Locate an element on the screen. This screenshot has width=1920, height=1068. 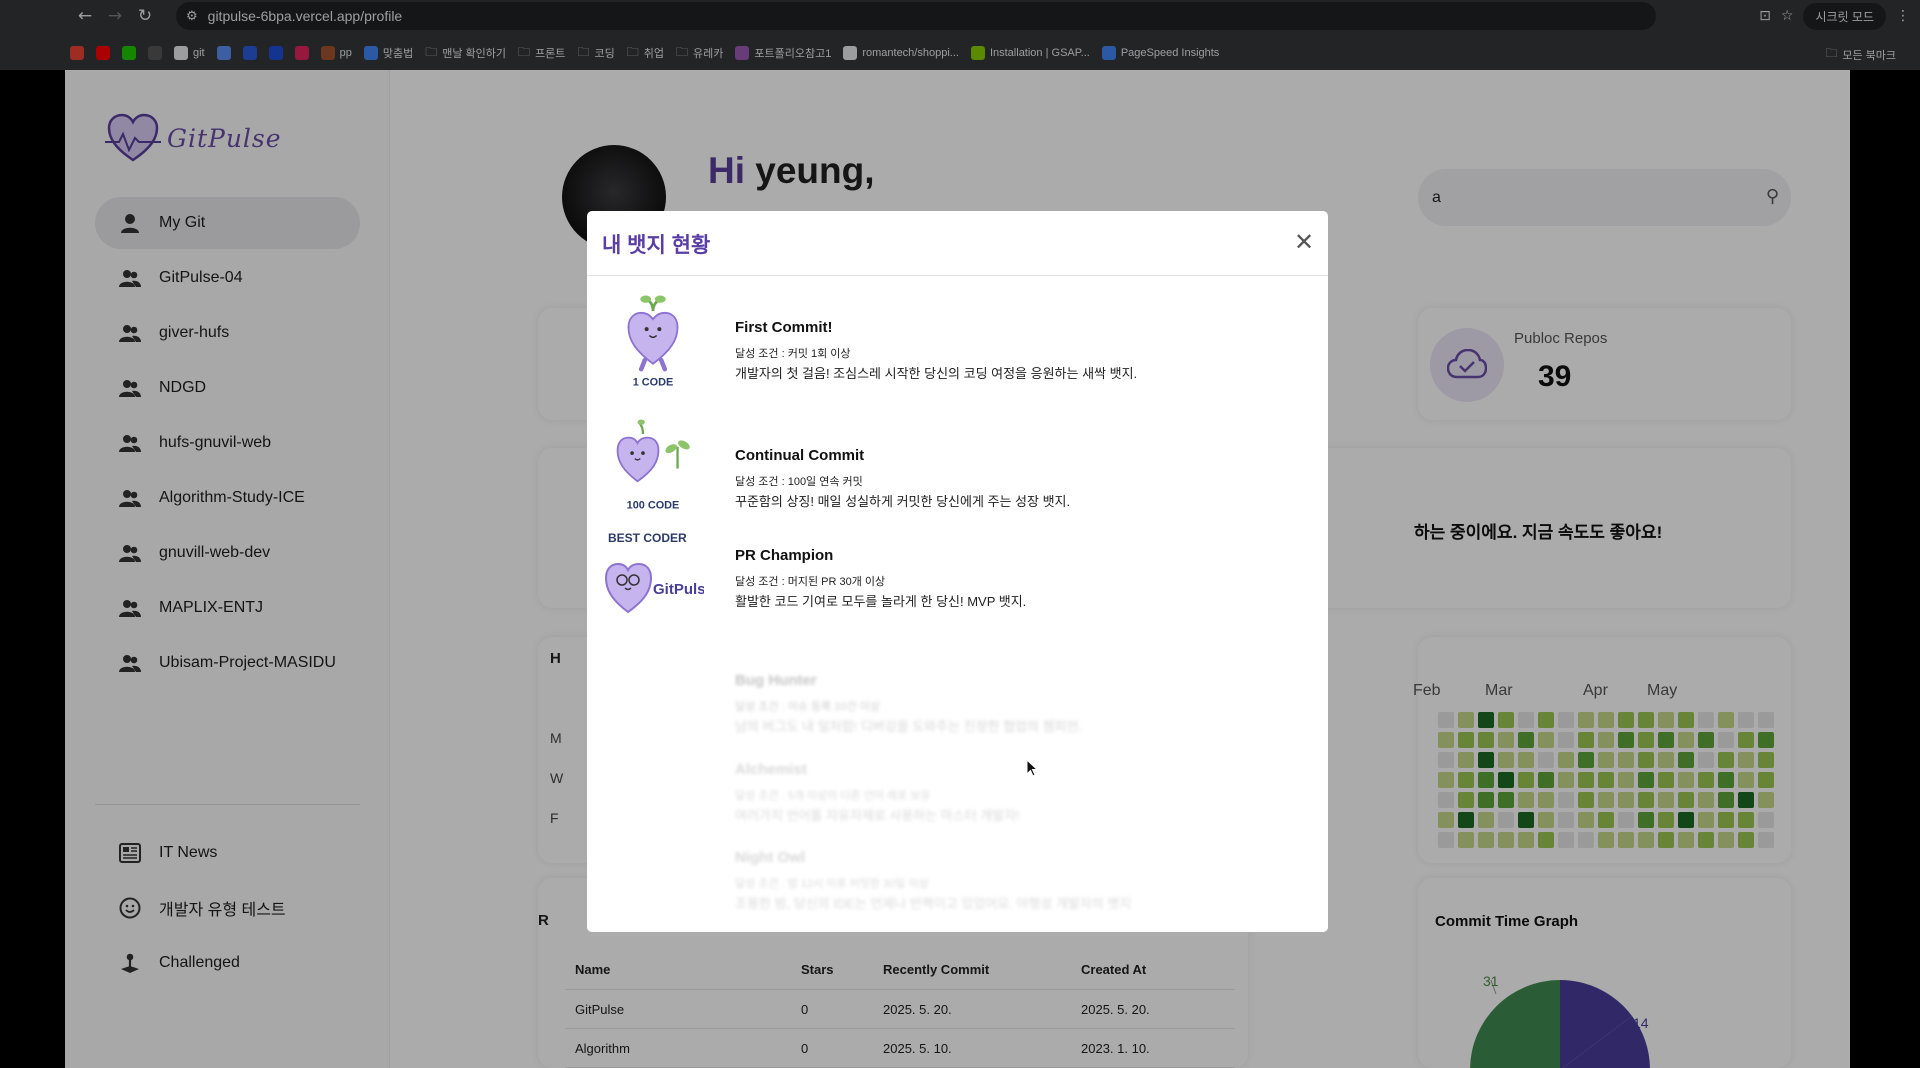
mouse-cursor-icon is located at coordinates (1032, 768).